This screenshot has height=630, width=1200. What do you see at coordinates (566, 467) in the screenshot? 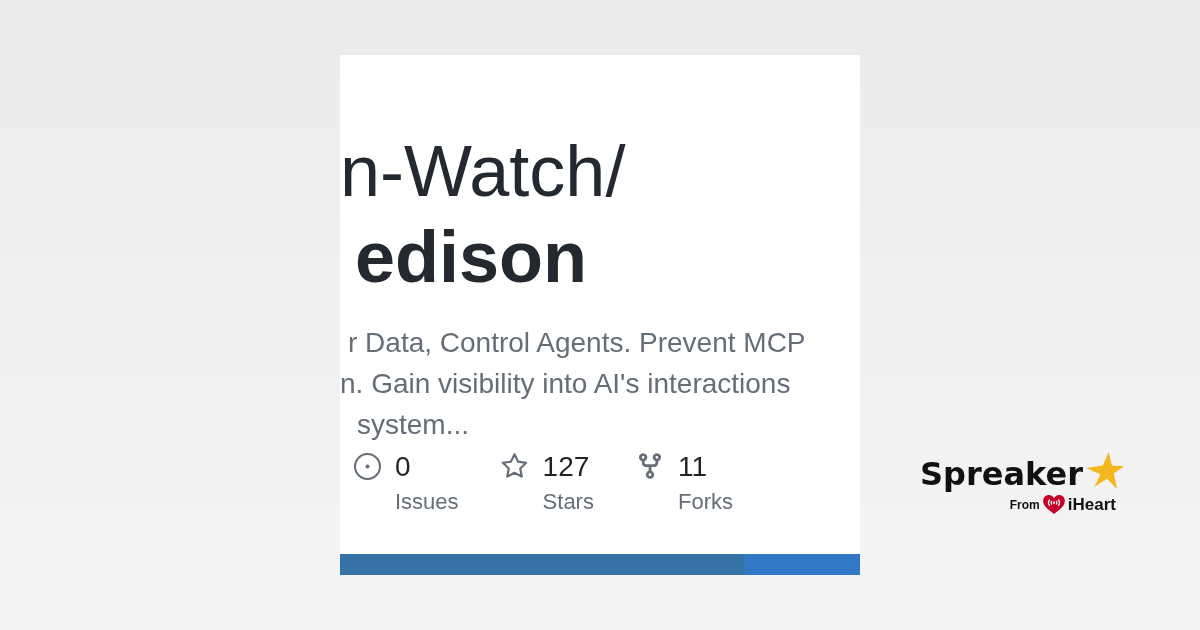
I see `stat-count: 127` at bounding box center [566, 467].